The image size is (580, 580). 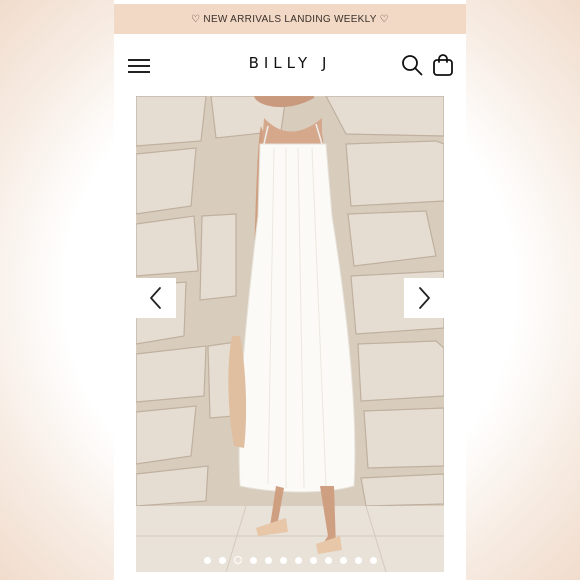 I want to click on search-icon, so click(x=412, y=65).